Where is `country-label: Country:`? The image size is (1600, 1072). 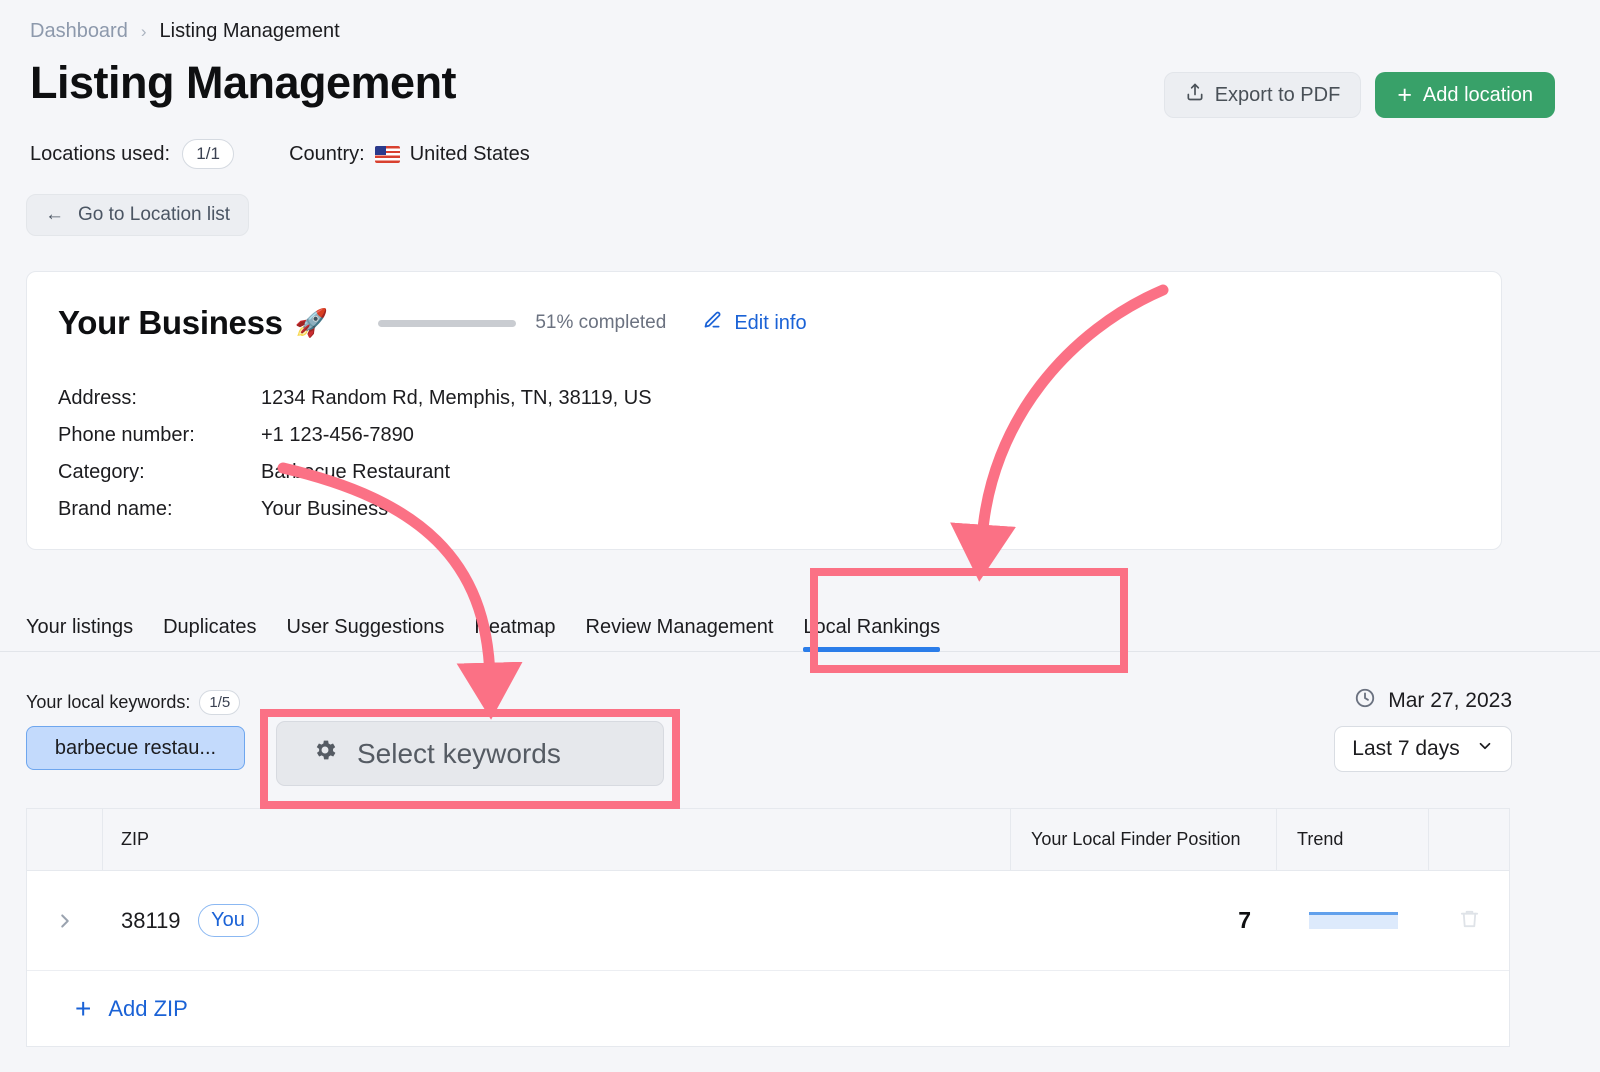 country-label: Country: is located at coordinates (327, 153).